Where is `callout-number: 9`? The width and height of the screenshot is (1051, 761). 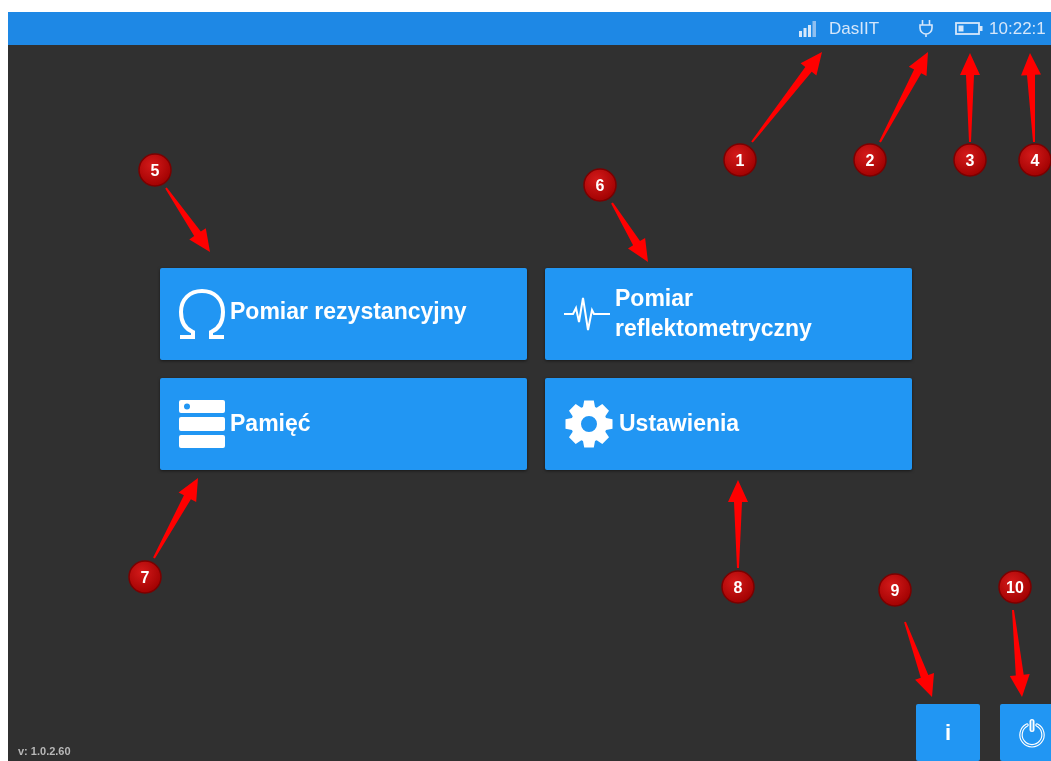
callout-number: 9 is located at coordinates (895, 590).